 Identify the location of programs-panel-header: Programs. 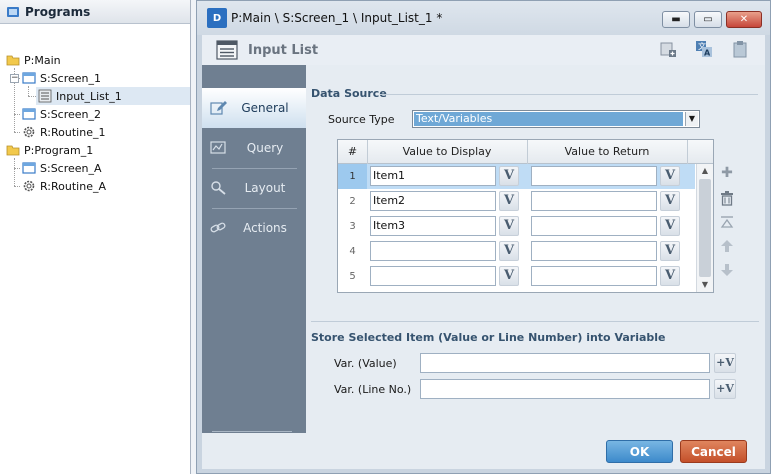
(95, 12).